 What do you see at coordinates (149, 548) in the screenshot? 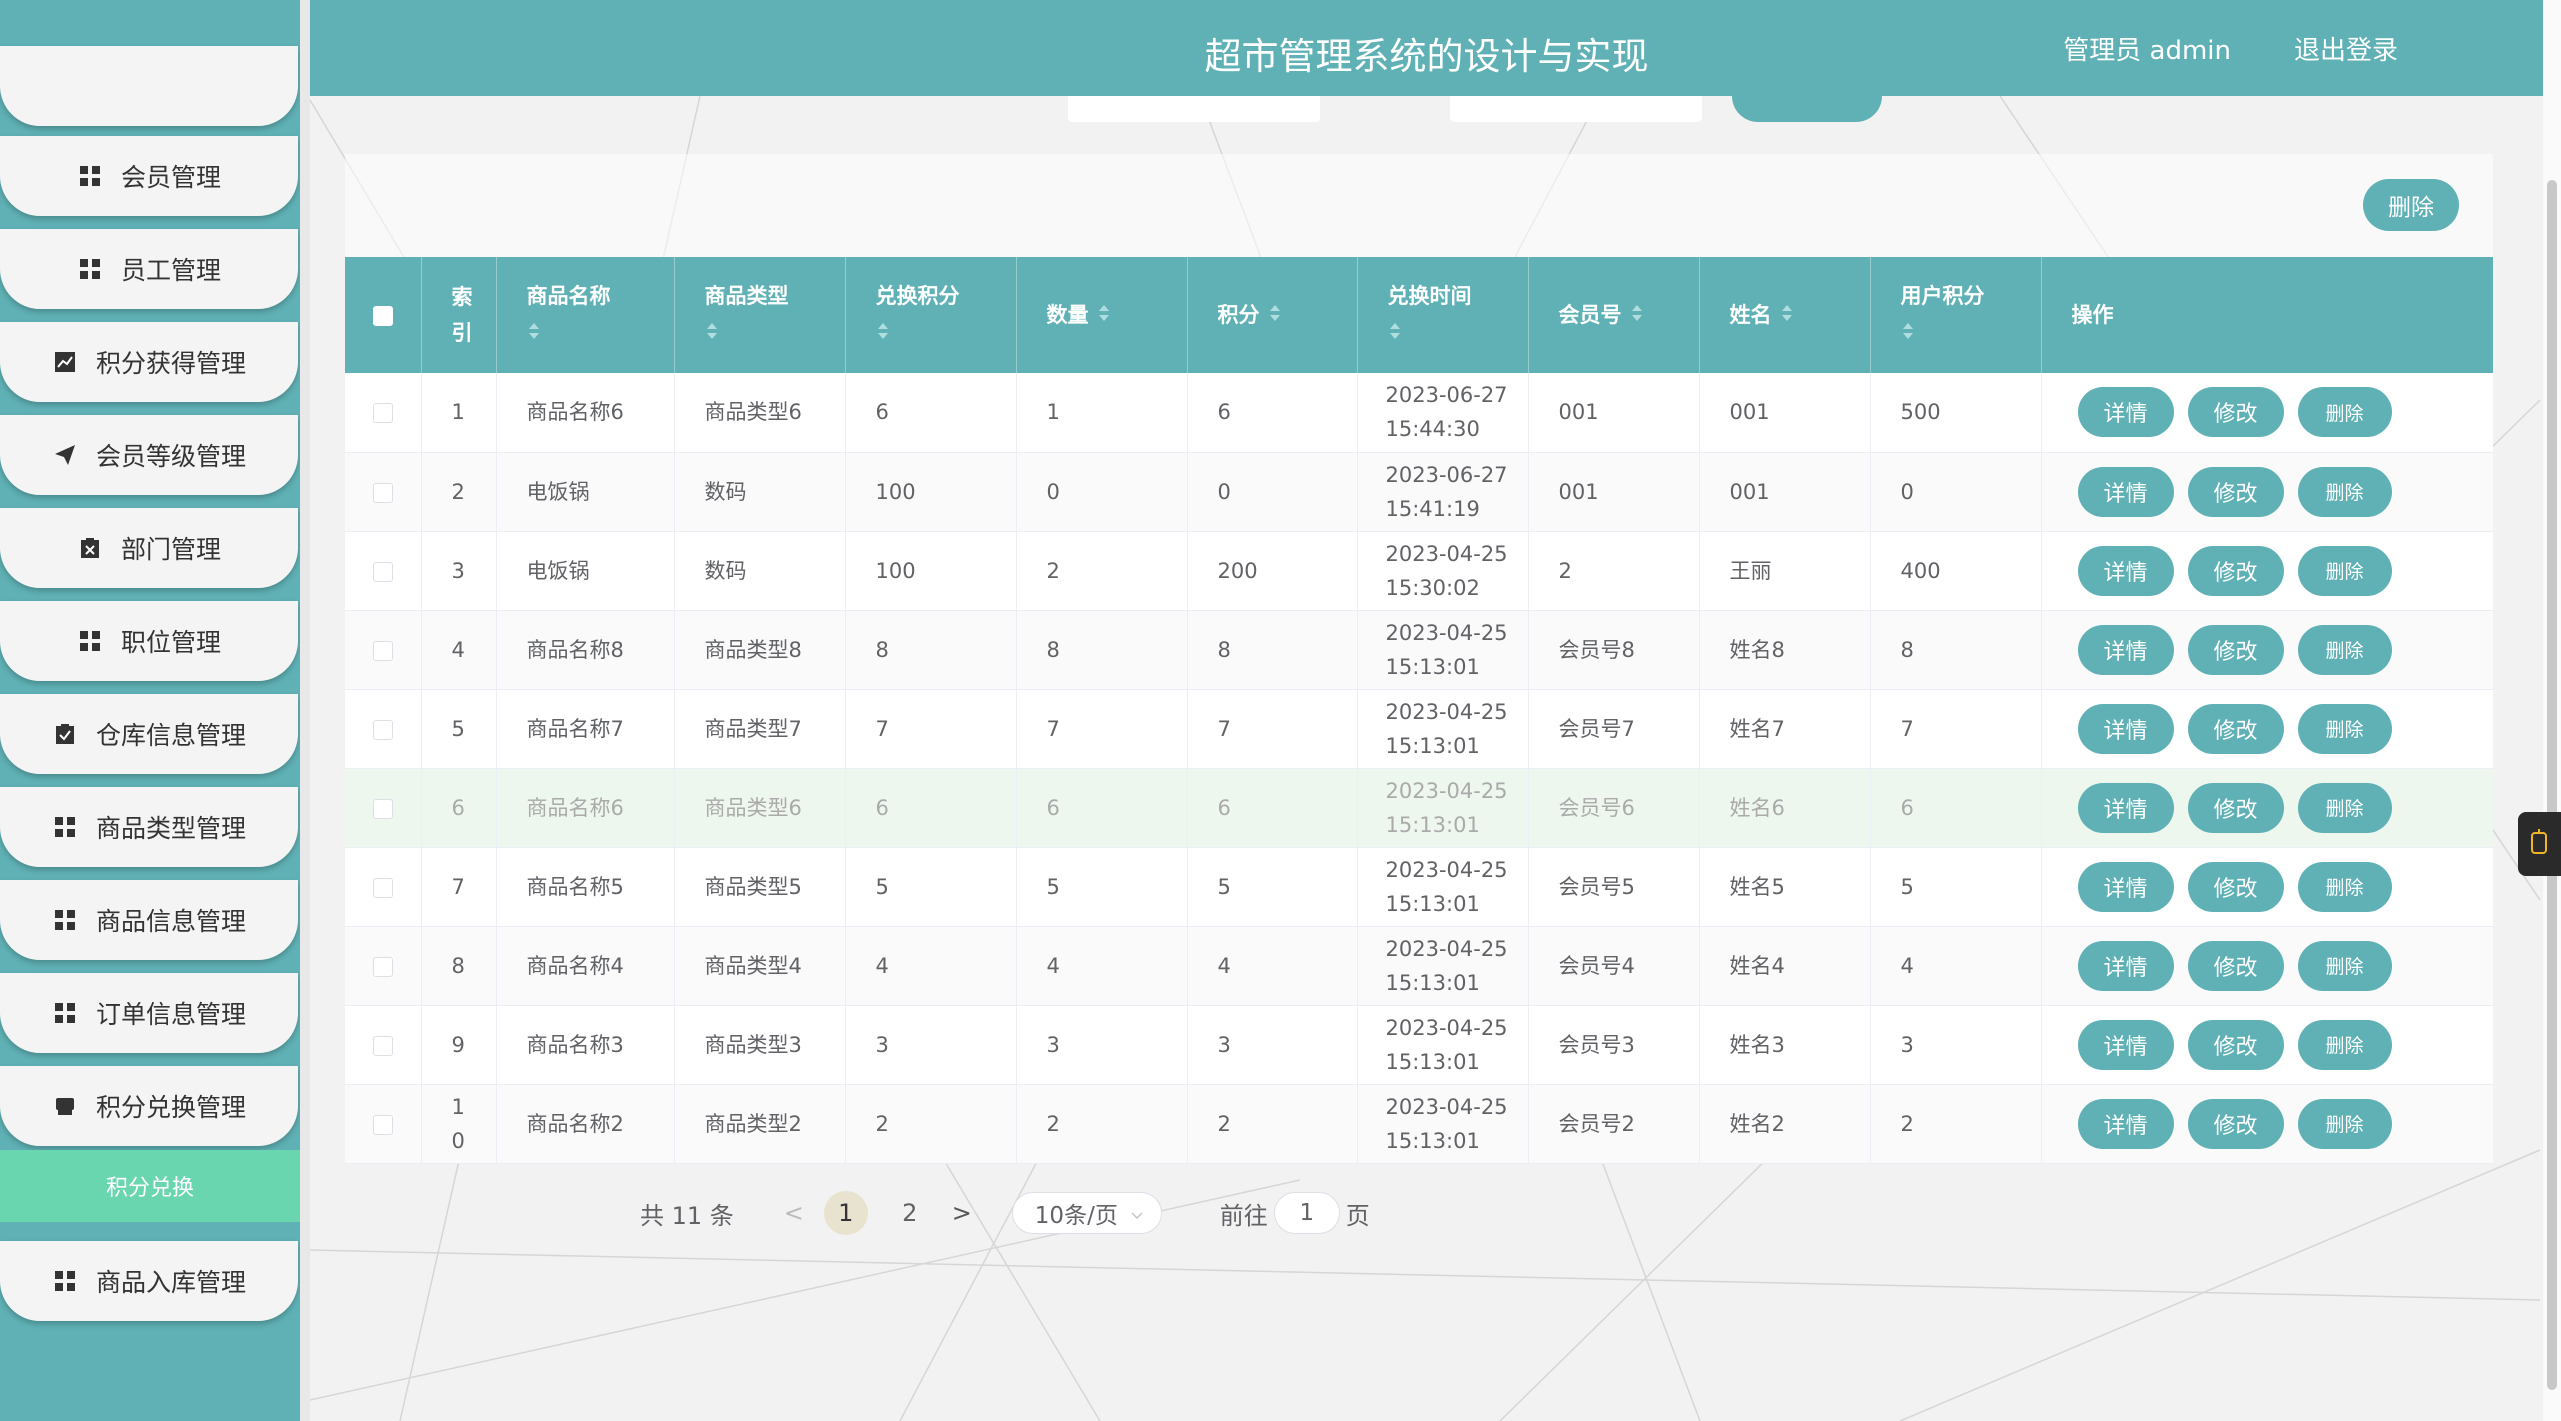
I see `sidebar-item-department: 部门管理` at bounding box center [149, 548].